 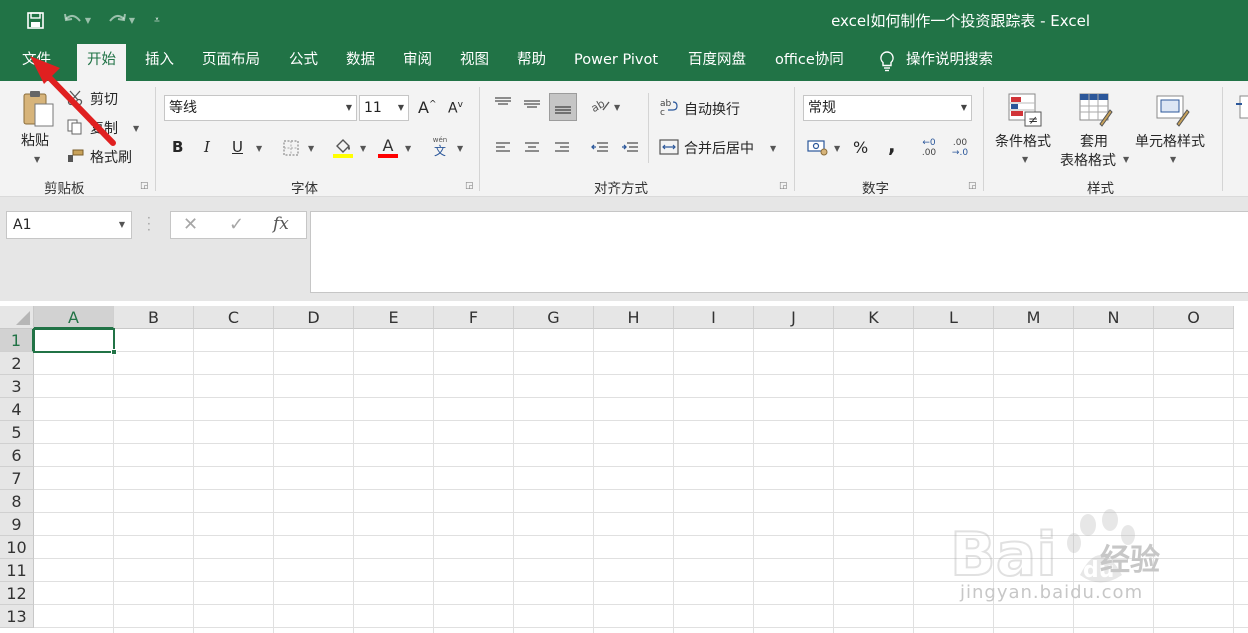 What do you see at coordinates (177, 147) in the screenshot?
I see `bold-button: B` at bounding box center [177, 147].